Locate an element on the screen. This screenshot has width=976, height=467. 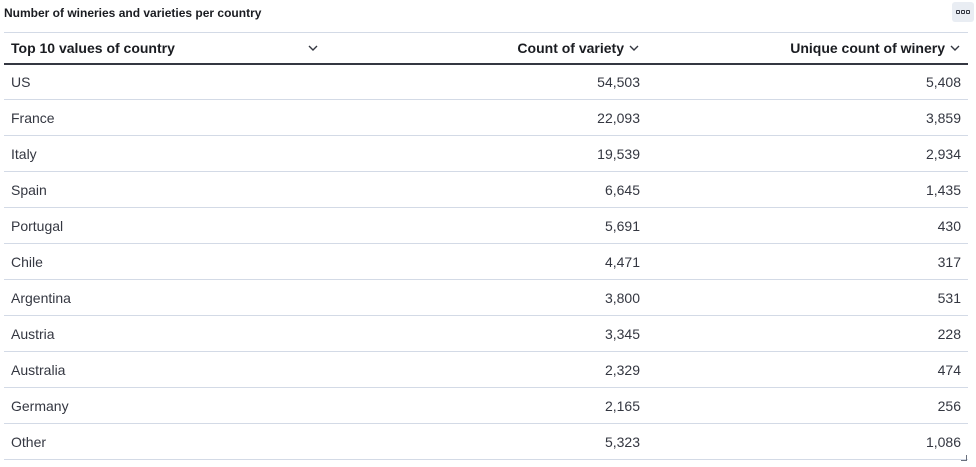
cell-variety-count: 5,323 is located at coordinates (486, 441).